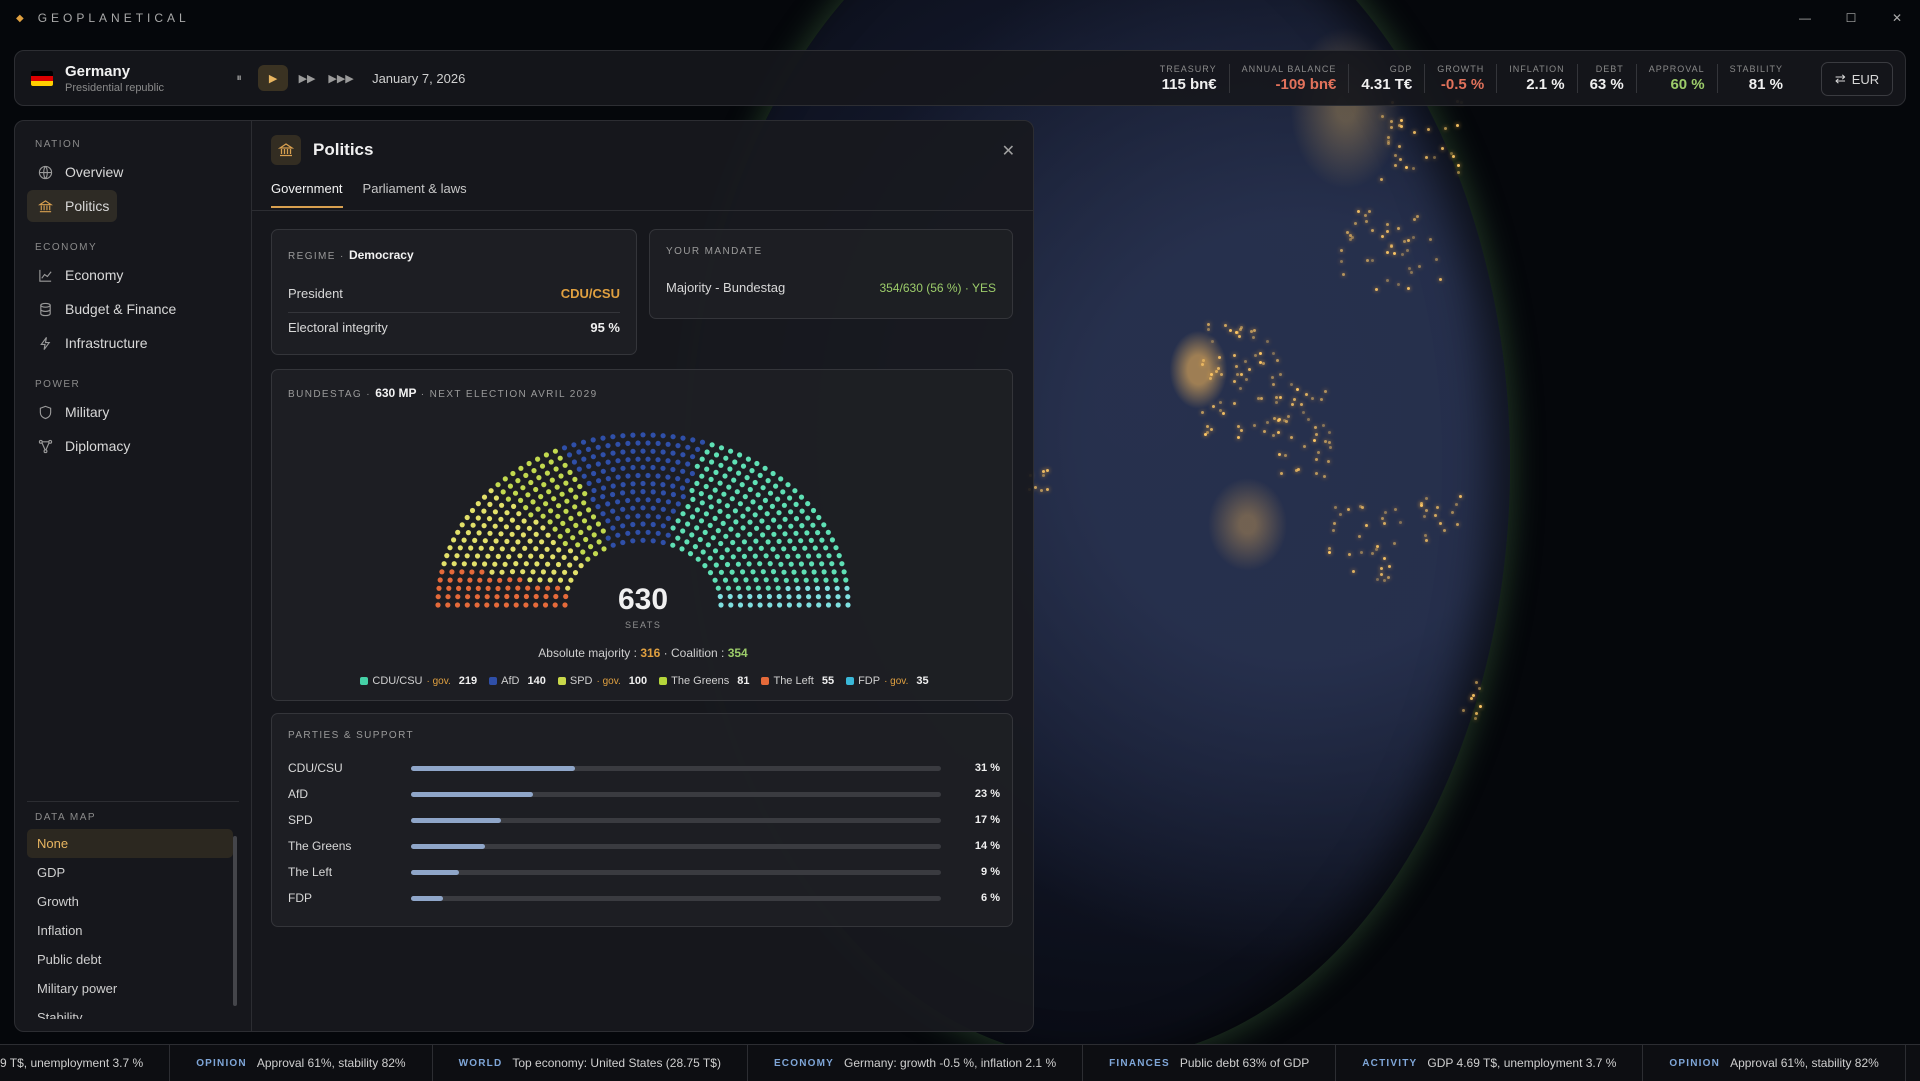 This screenshot has height=1081, width=1920. What do you see at coordinates (45, 412) in the screenshot?
I see `shield-icon` at bounding box center [45, 412].